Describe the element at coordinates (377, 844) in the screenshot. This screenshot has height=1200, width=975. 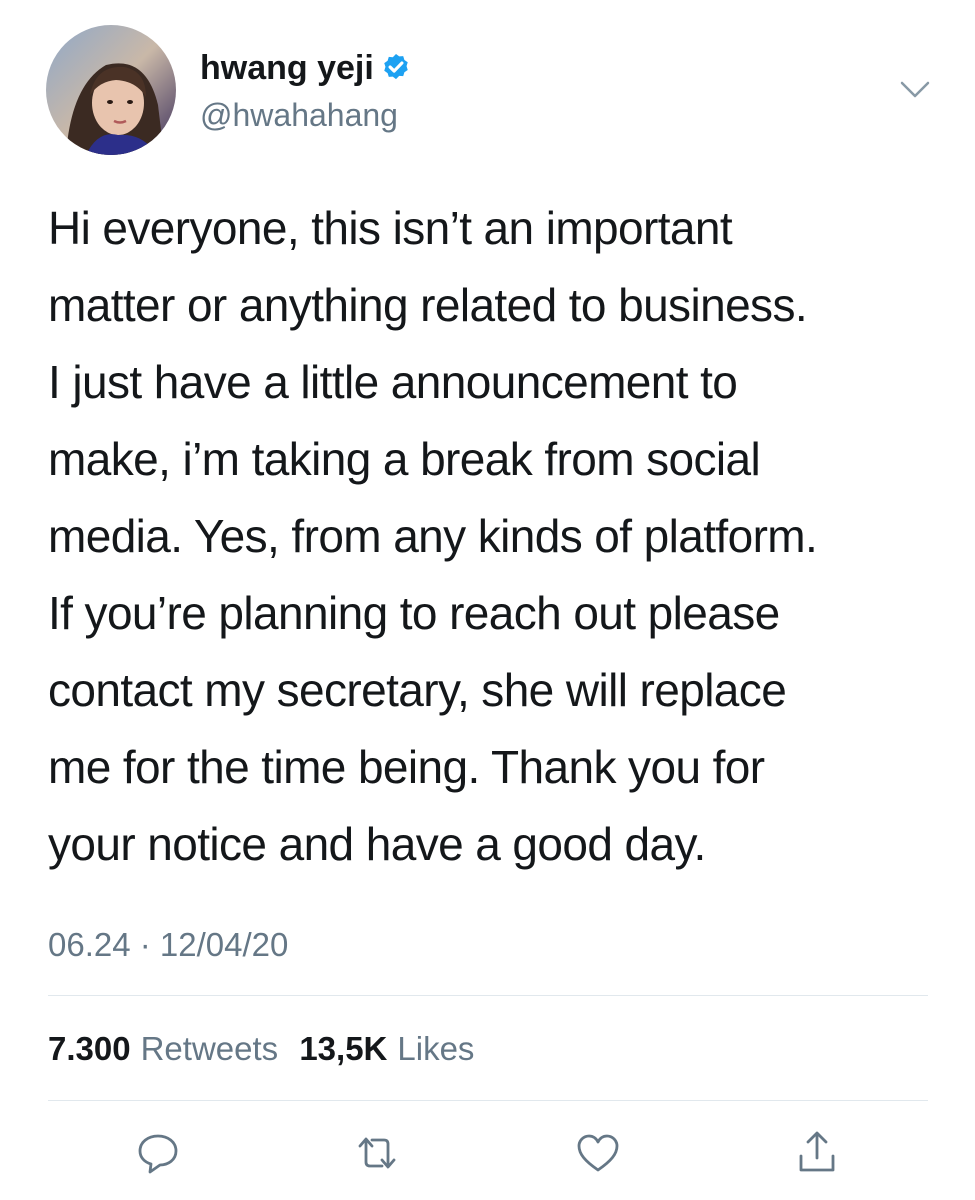
I see `tweet-text-line: your notice and have a good day.` at that location.